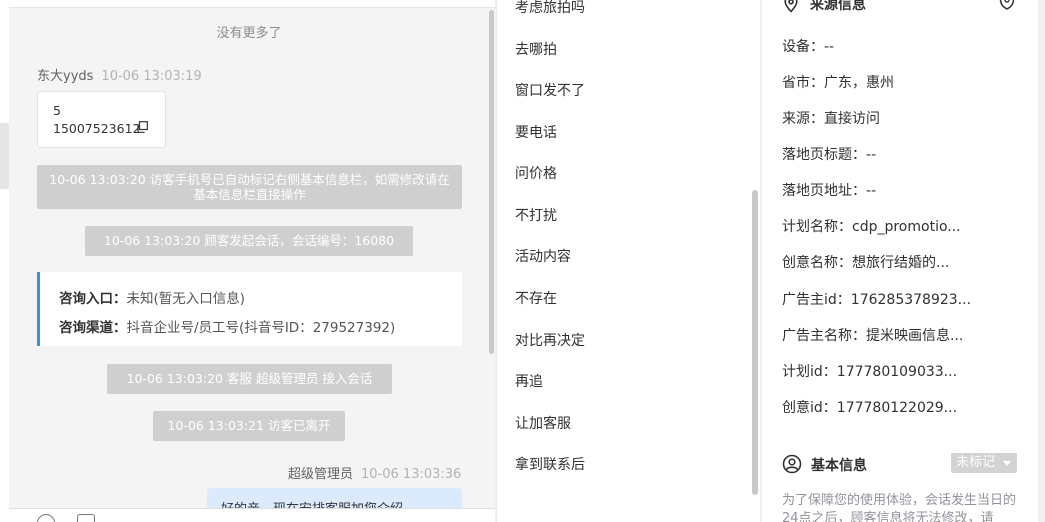  I want to click on basic-info-title: 基本信息, so click(839, 466).